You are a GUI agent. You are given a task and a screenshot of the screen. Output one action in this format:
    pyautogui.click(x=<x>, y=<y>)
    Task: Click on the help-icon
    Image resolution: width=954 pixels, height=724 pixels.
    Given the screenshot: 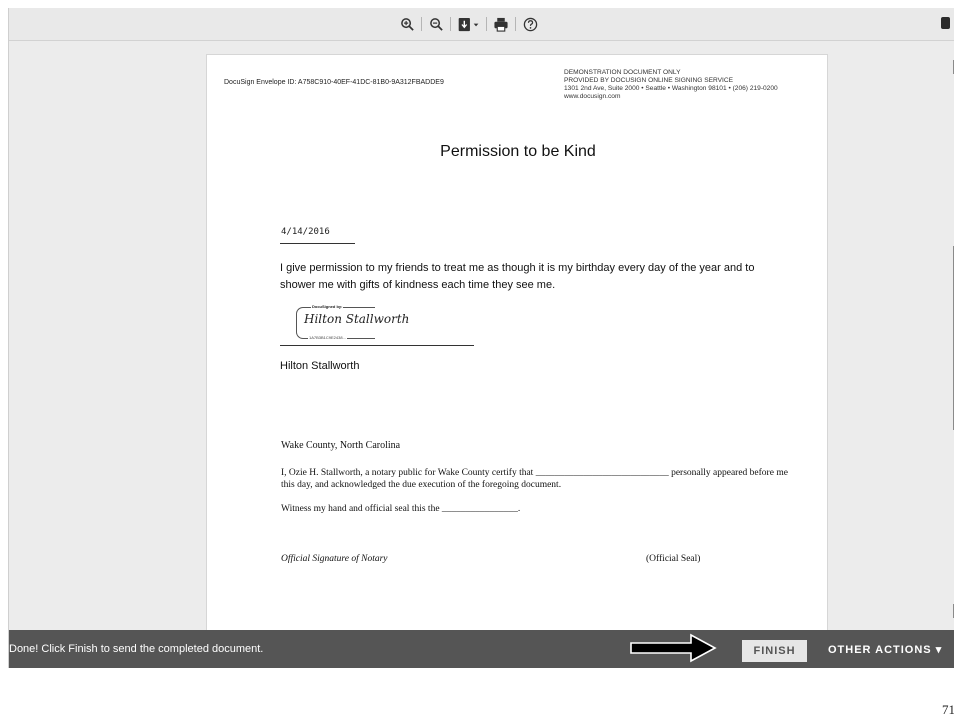 What is the action you would take?
    pyautogui.click(x=530, y=24)
    